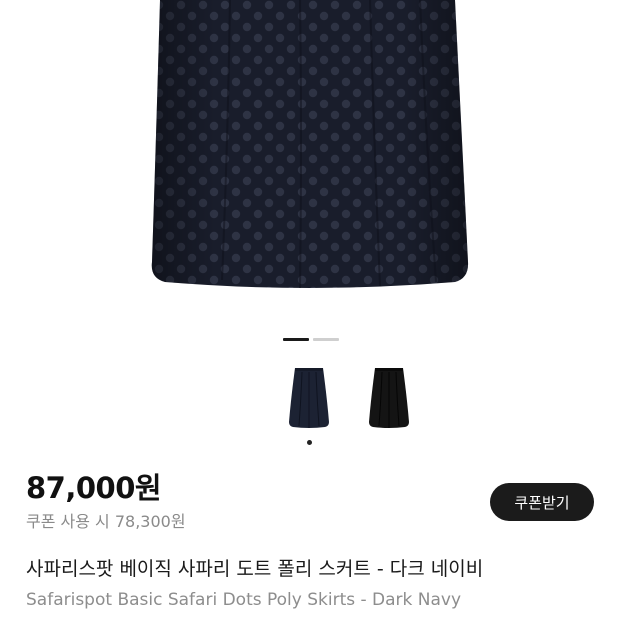  I want to click on indicator-active, so click(296, 339).